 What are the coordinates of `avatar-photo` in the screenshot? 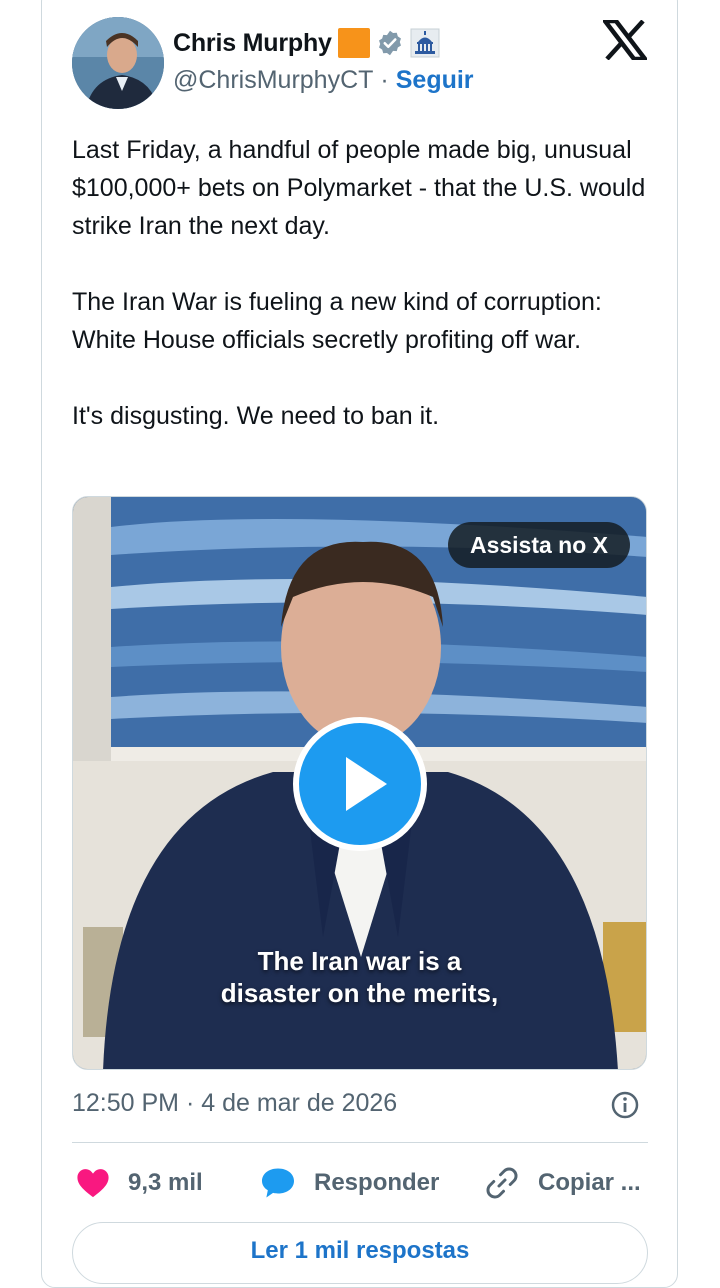 It's located at (118, 63).